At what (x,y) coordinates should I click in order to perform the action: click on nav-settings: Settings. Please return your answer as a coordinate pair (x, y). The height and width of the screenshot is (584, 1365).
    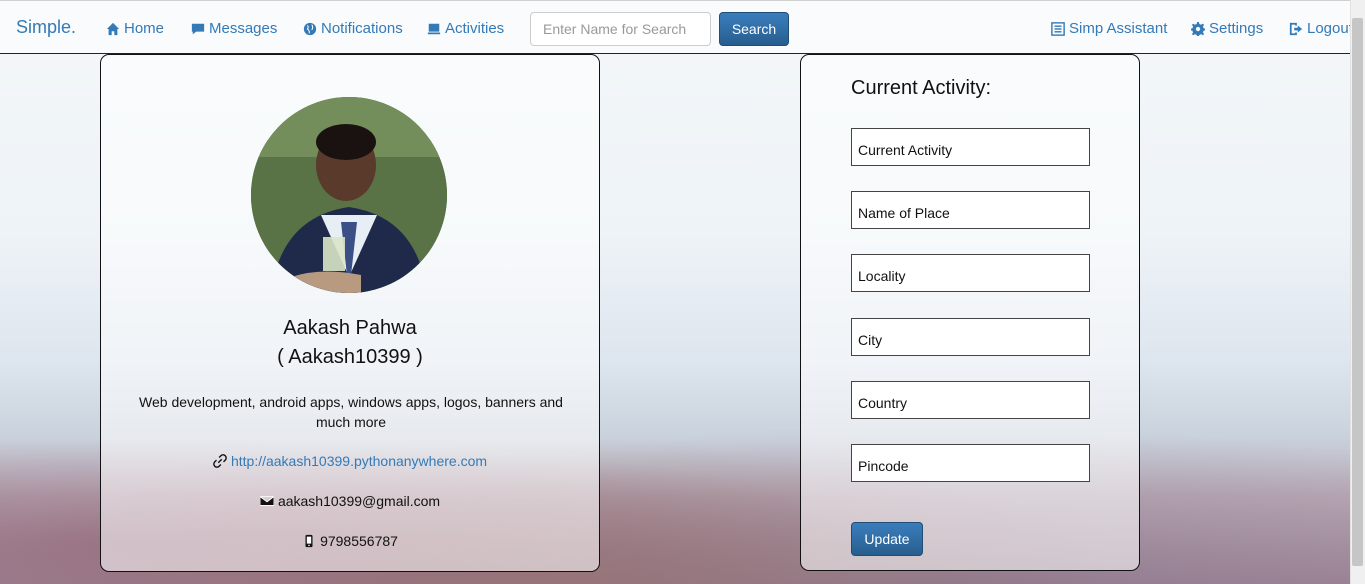
    Looking at the image, I should click on (1227, 28).